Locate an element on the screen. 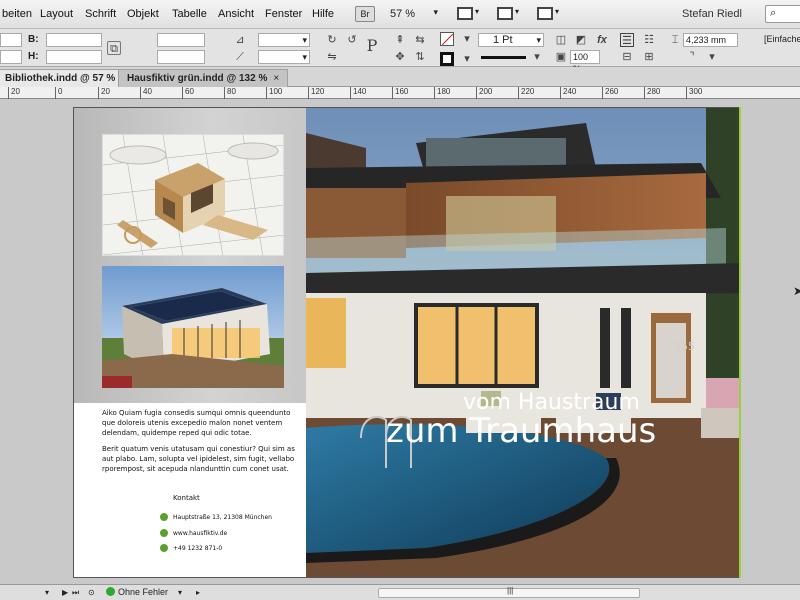 This screenshot has height=600, width=800. measure-field: 4,233 mm is located at coordinates (710, 40).